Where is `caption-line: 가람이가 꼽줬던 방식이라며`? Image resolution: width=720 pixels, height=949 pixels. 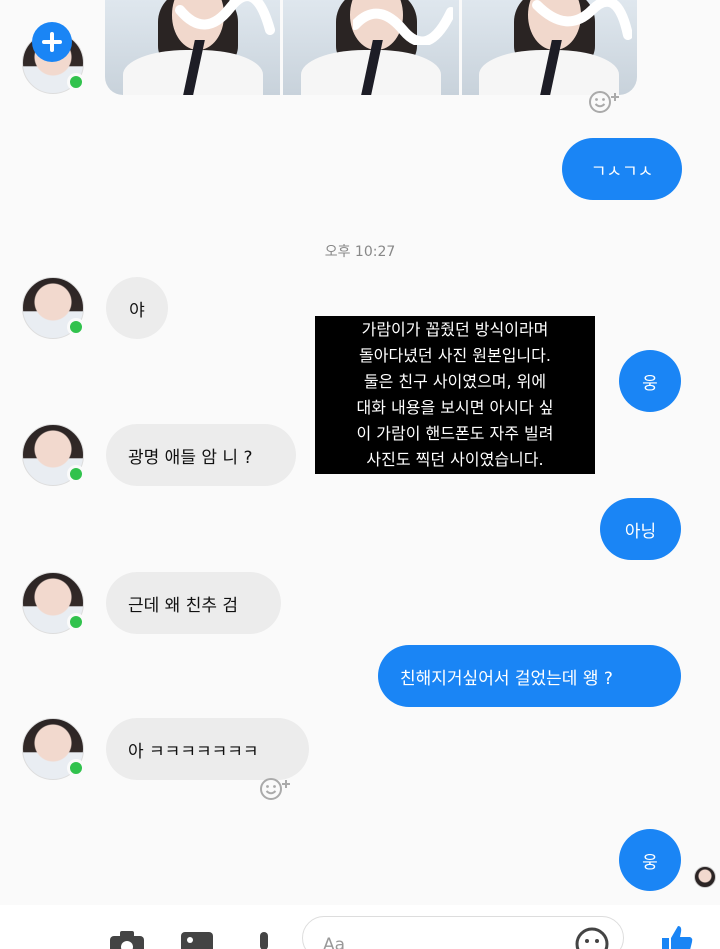
caption-line: 가람이가 꼽줬던 방식이라며 is located at coordinates (455, 329).